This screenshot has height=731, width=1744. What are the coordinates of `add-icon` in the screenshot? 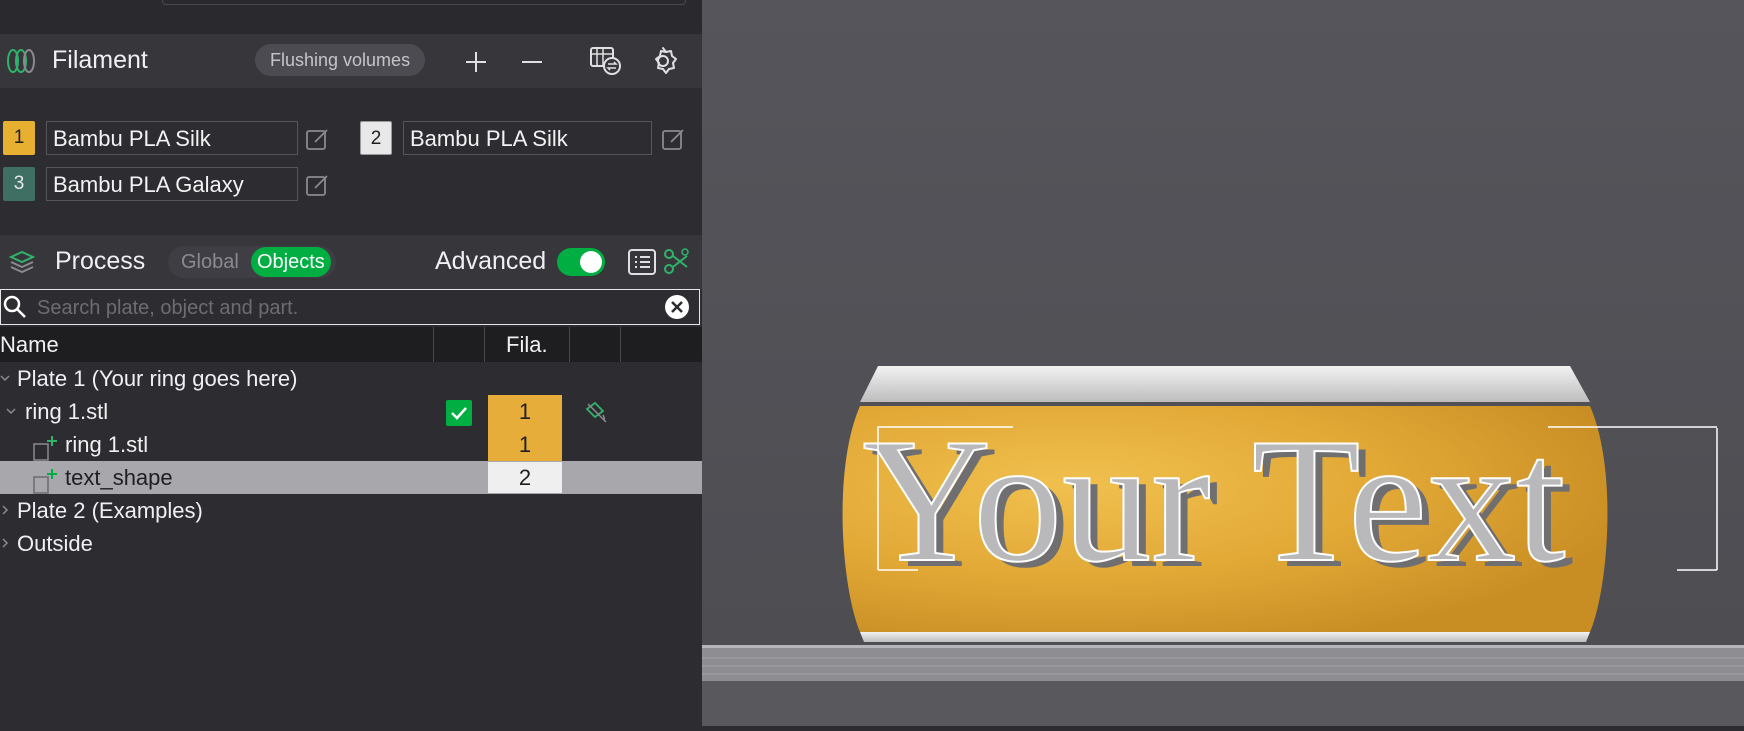 It's located at (476, 62).